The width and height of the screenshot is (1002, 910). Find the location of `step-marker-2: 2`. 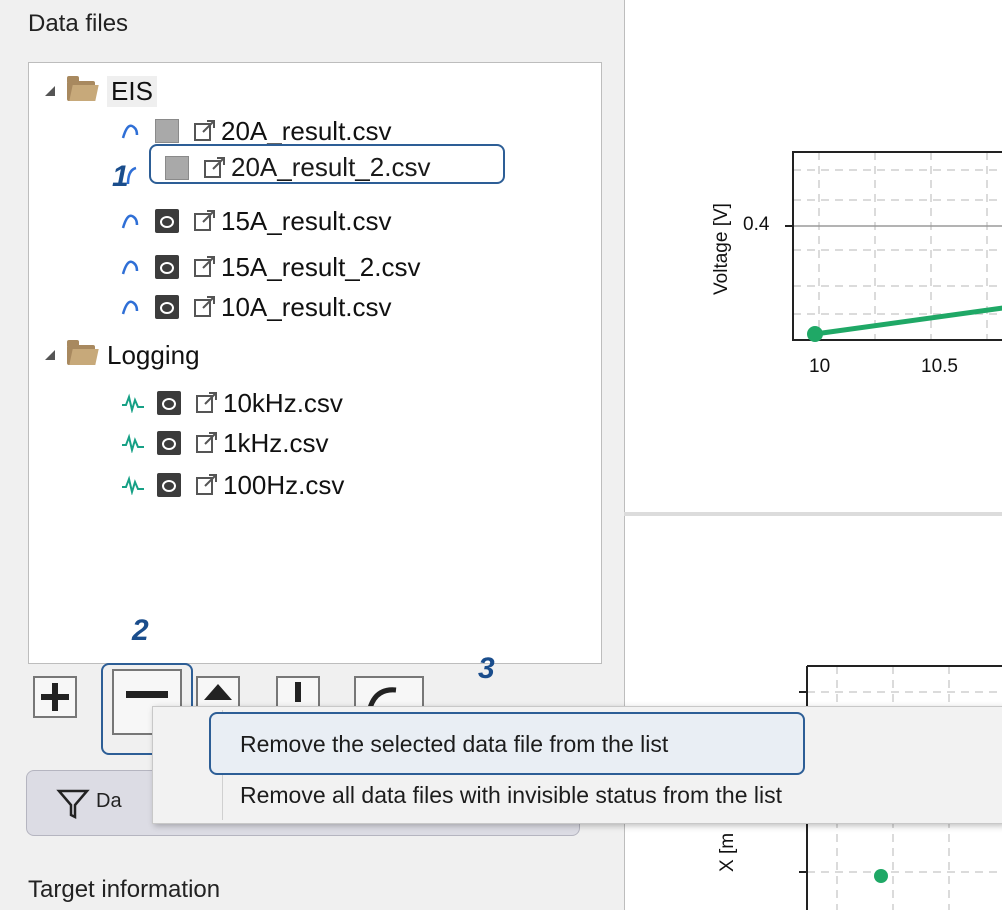

step-marker-2: 2 is located at coordinates (140, 630).